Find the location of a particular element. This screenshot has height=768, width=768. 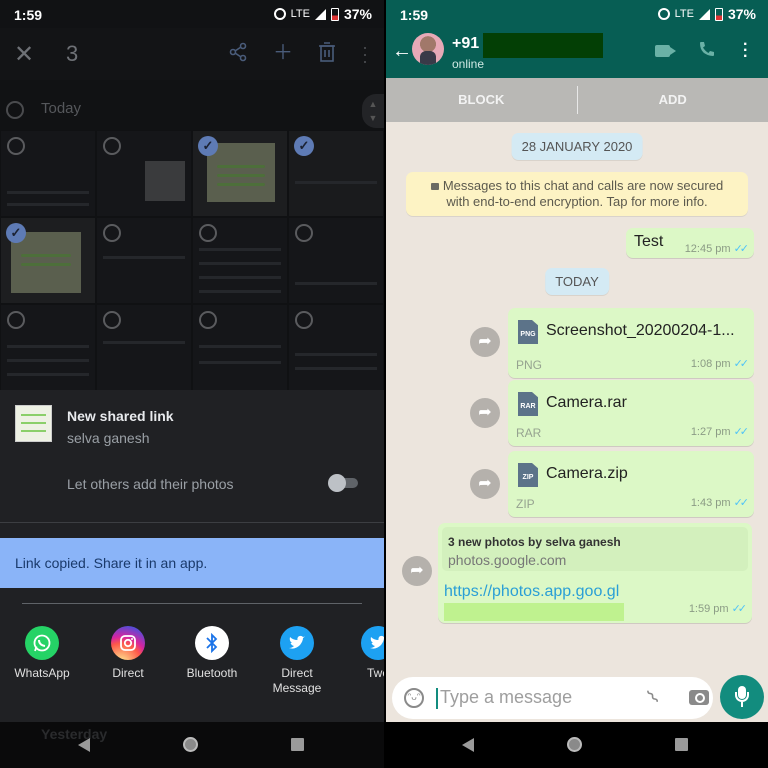

link-preview-site: photos.google.com is located at coordinates (507, 560).